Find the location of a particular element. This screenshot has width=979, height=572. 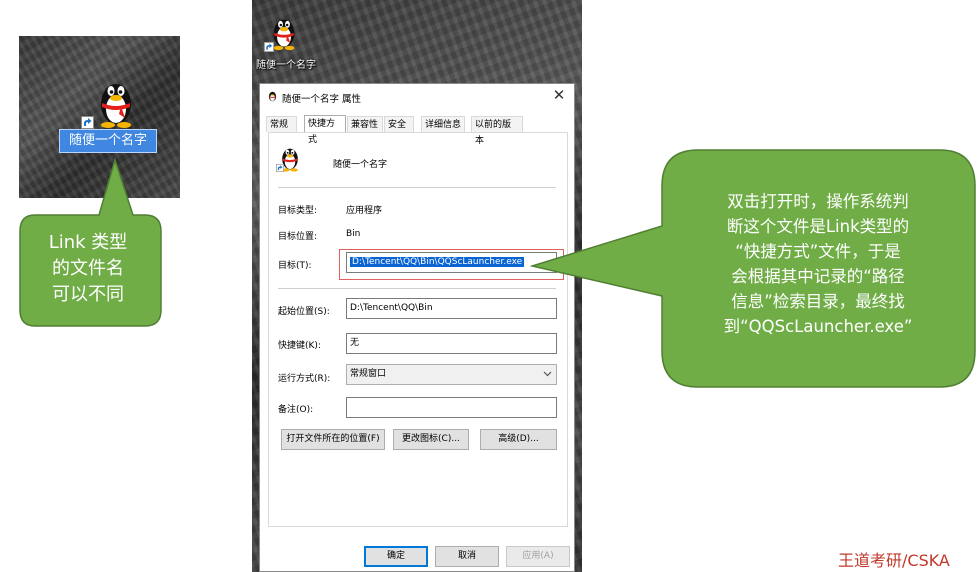

callout-right-line: 断这个文件是Link类型的 is located at coordinates (818, 226).